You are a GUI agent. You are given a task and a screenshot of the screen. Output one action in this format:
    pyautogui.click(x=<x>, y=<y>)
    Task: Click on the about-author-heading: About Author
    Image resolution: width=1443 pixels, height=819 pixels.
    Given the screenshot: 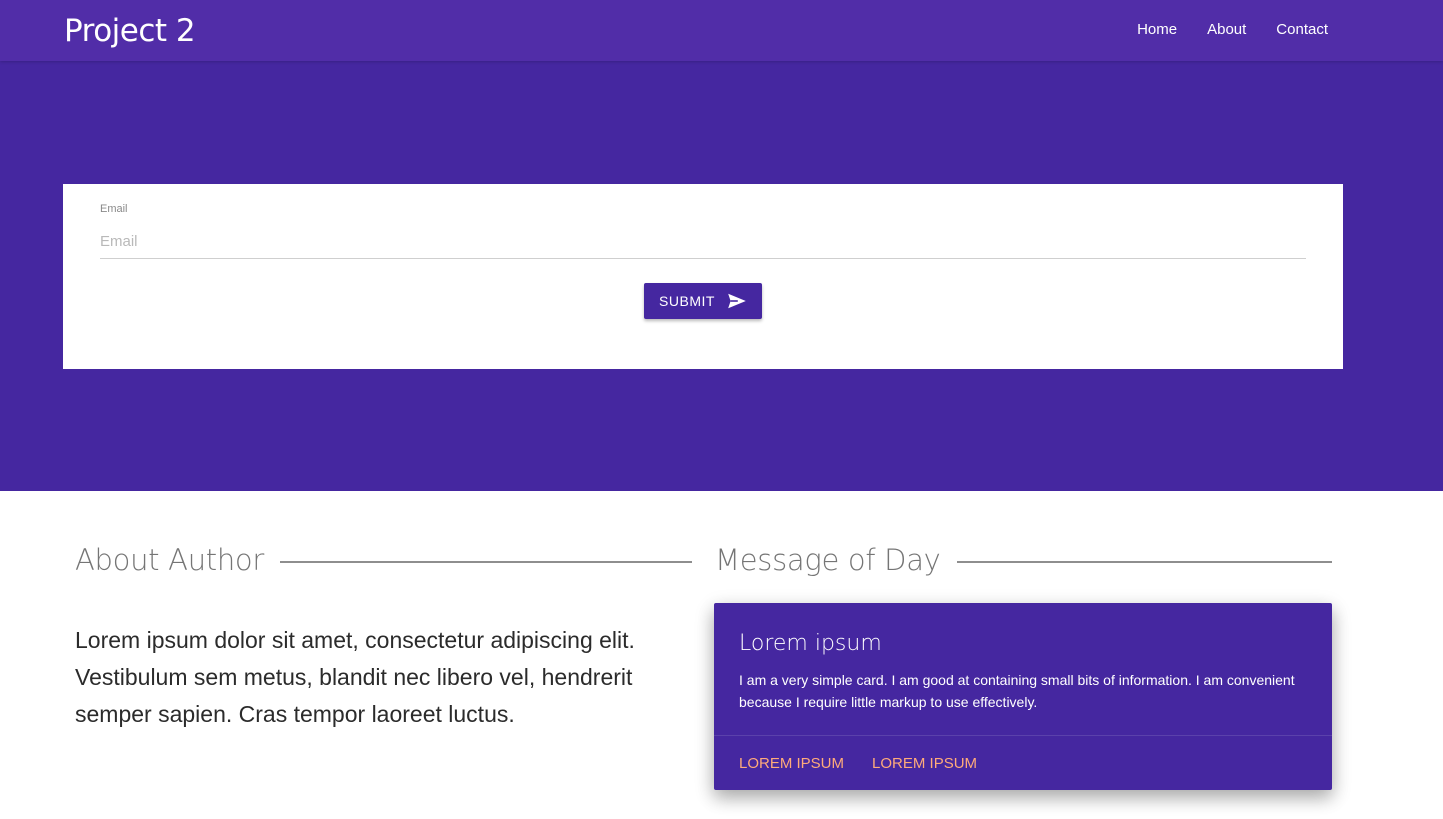 What is the action you would take?
    pyautogui.click(x=383, y=560)
    